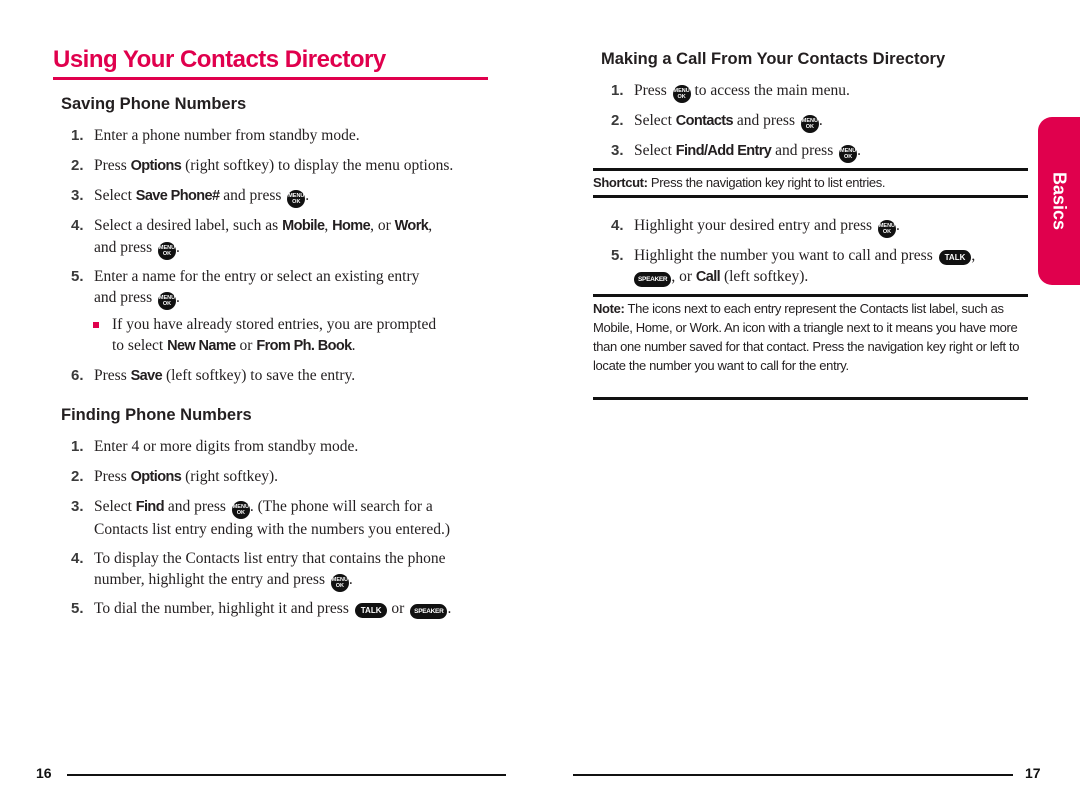 The image size is (1080, 810). Describe the element at coordinates (810, 169) in the screenshot. I see `shortcut-rule-top` at that location.